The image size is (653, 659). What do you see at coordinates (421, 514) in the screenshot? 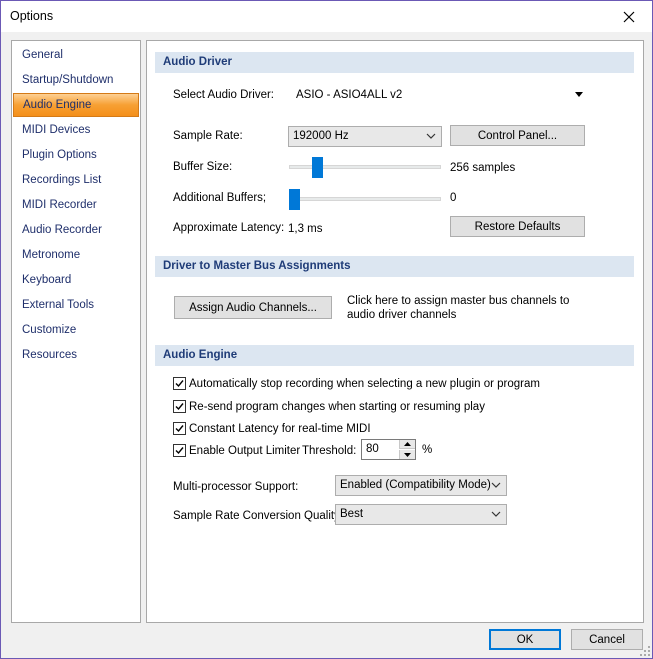
I see `src-quality-dropdown: Best` at bounding box center [421, 514].